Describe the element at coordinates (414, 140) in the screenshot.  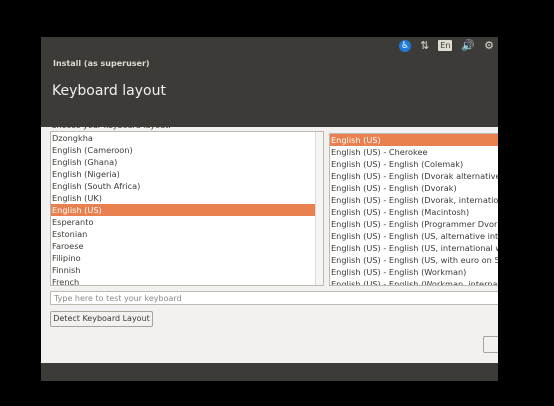
I see `variant-list-item: English (US)` at that location.